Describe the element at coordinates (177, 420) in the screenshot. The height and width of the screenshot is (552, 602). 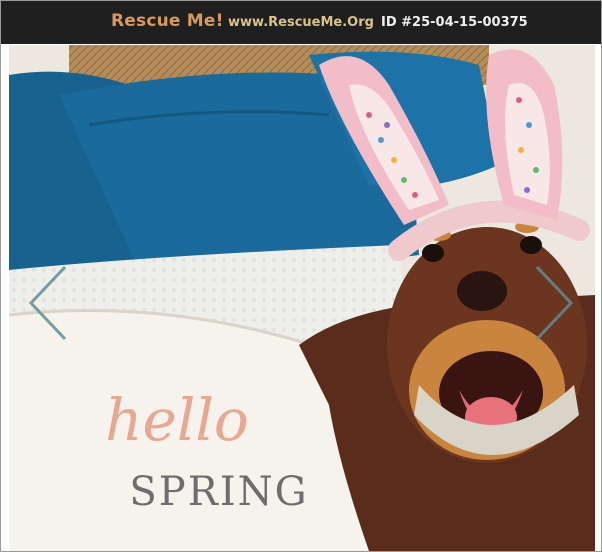
I see `pillow-hello-text: hello` at that location.